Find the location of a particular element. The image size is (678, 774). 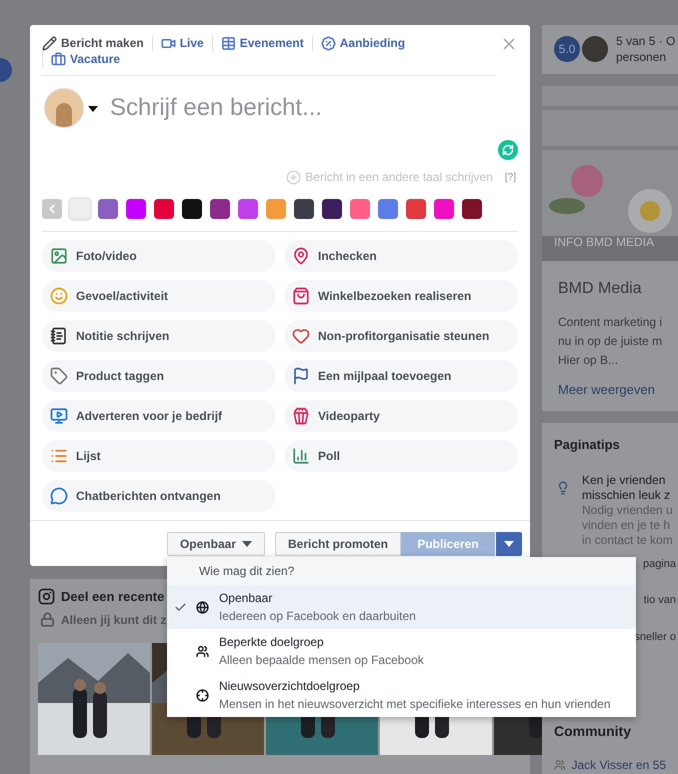

option-description: Iedereen op Facebook en daarbuiten is located at coordinates (317, 616).